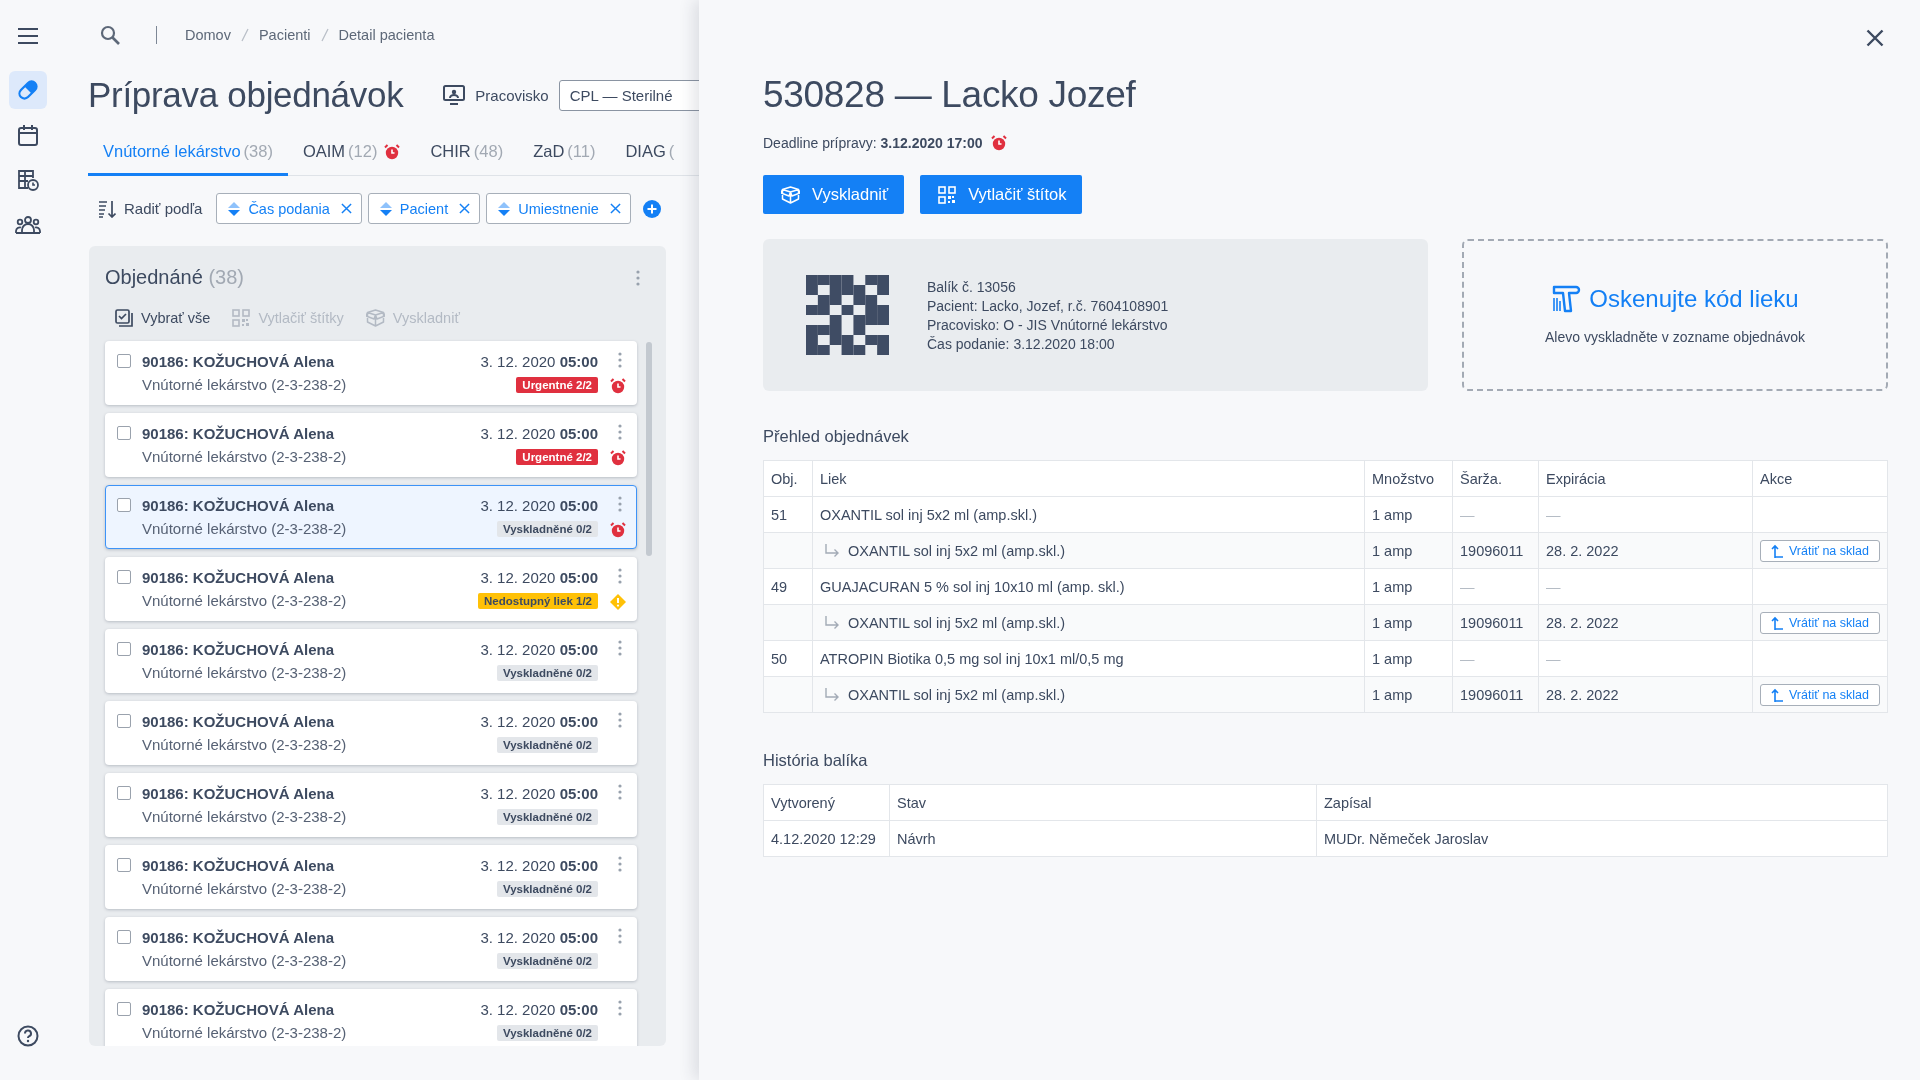  What do you see at coordinates (467, 154) in the screenshot?
I see `tab: CHIR (48)` at bounding box center [467, 154].